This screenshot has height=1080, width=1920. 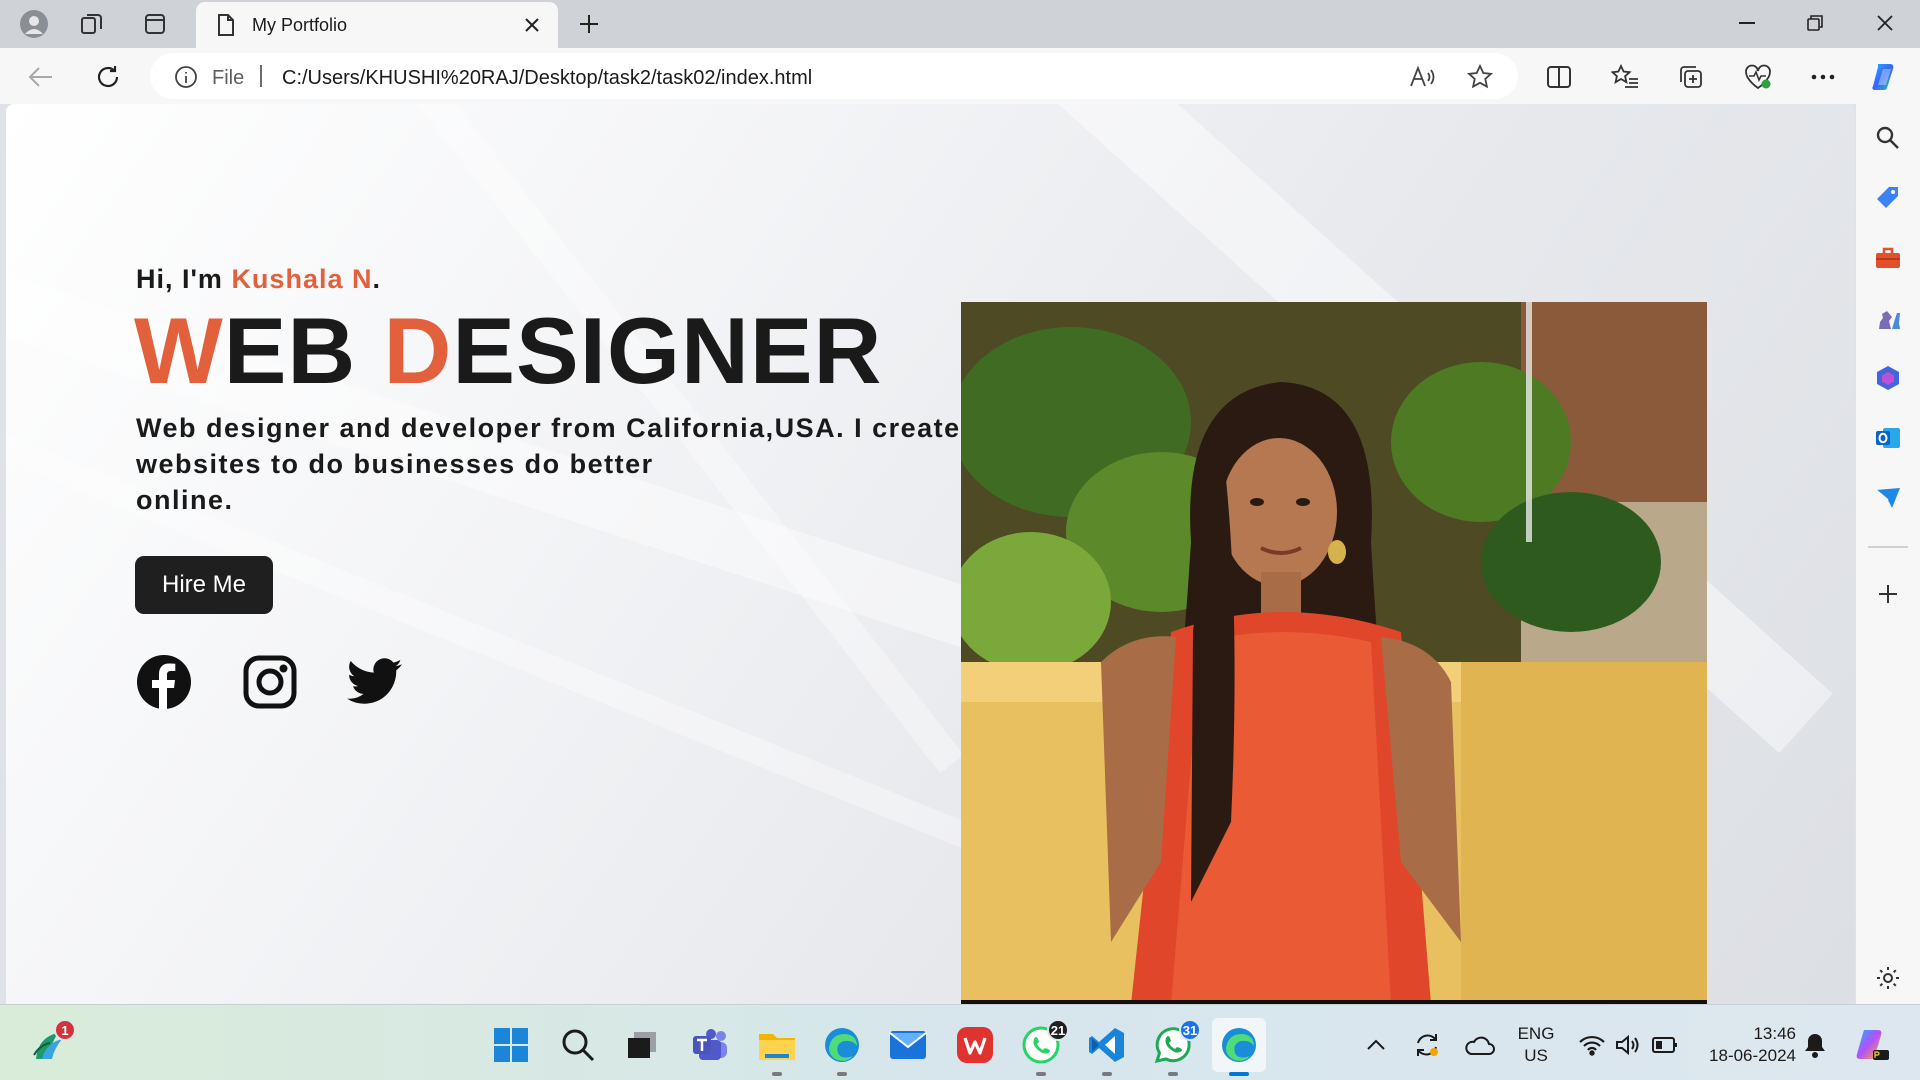 What do you see at coordinates (1885, 77) in the screenshot?
I see `copilot-icon` at bounding box center [1885, 77].